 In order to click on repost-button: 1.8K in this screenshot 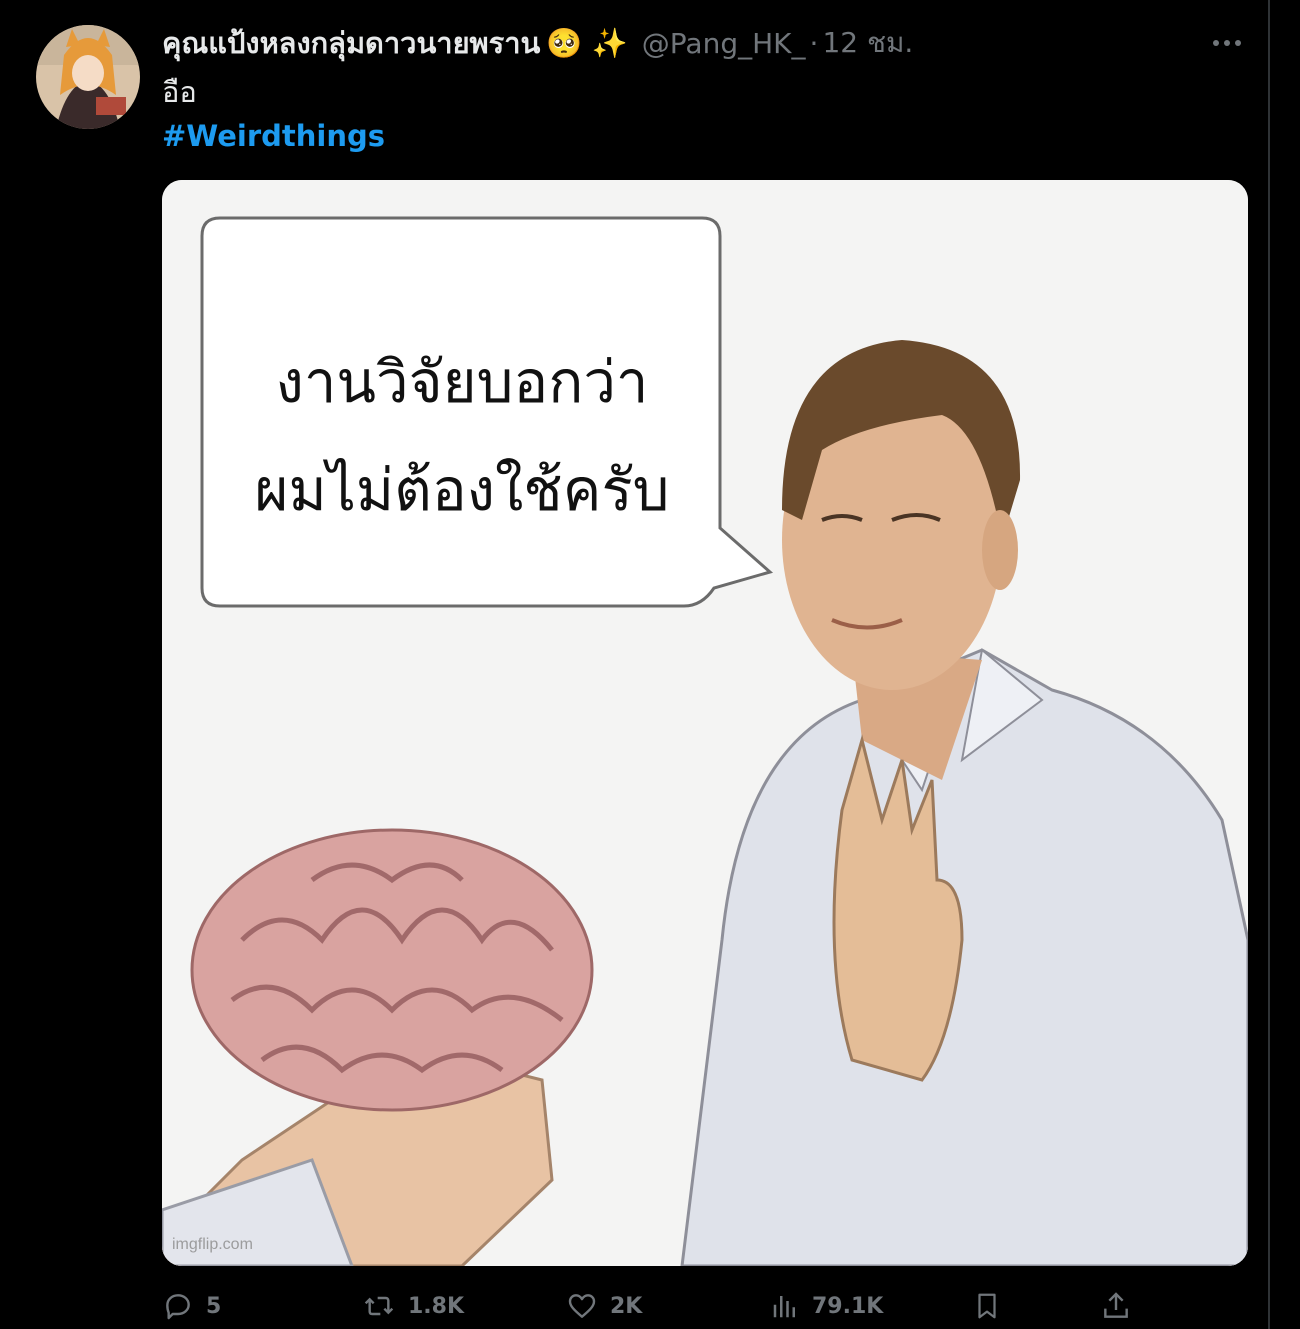, I will do `click(413, 1306)`.